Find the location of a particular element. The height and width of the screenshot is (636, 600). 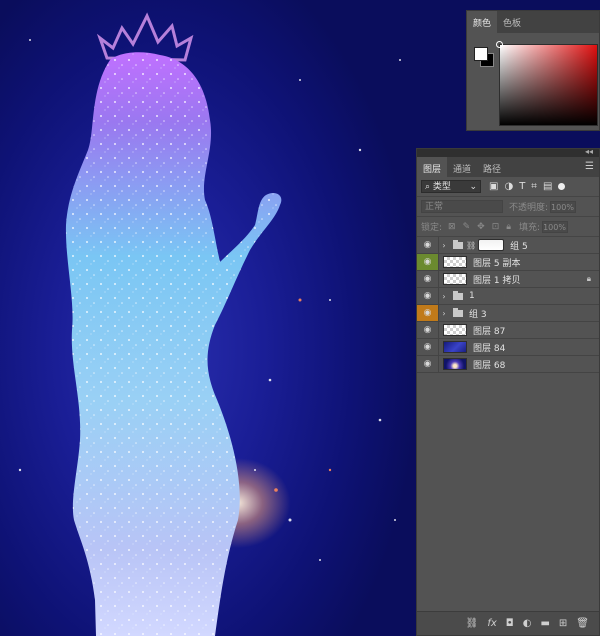

fx-icon: fx is located at coordinates (491, 623).